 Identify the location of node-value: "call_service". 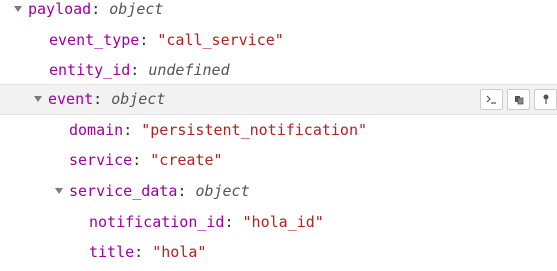
(220, 40).